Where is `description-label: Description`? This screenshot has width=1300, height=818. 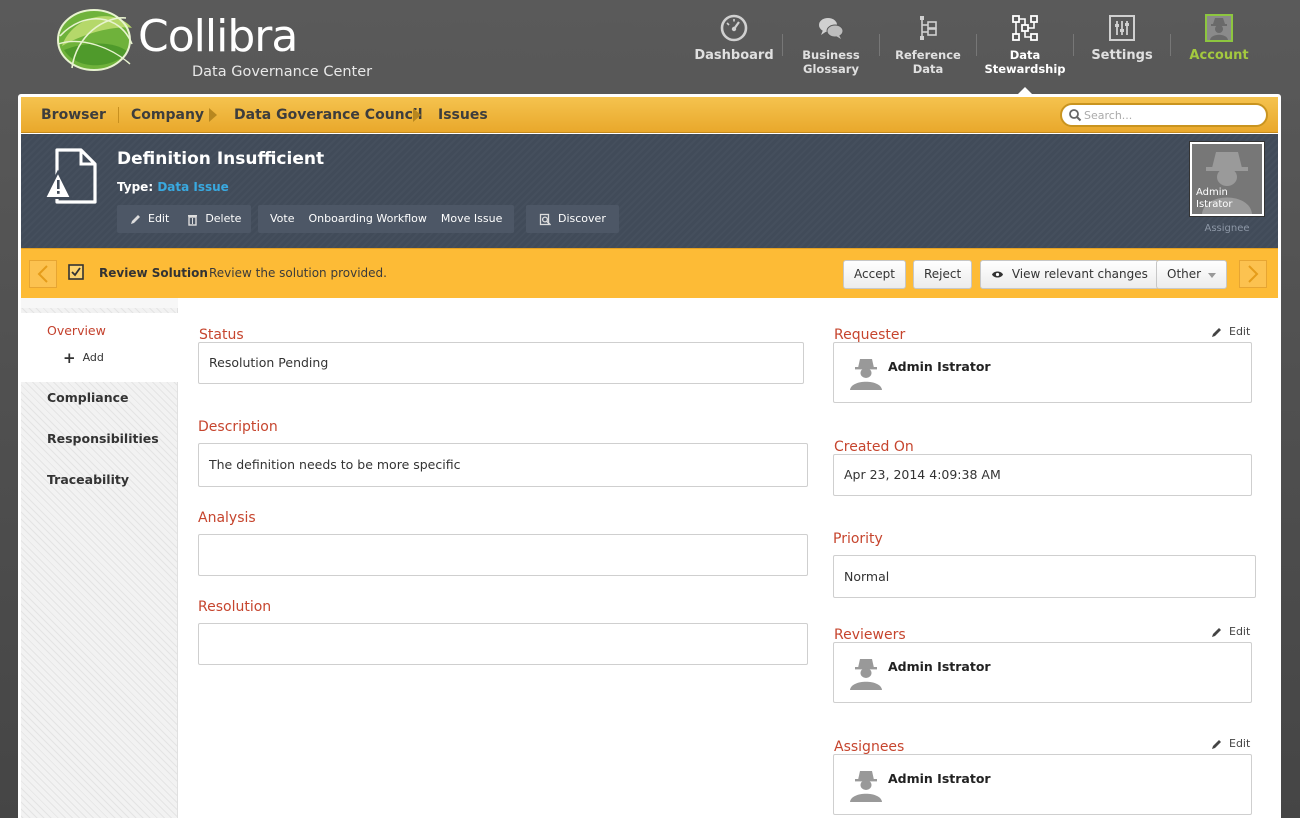
description-label: Description is located at coordinates (238, 427).